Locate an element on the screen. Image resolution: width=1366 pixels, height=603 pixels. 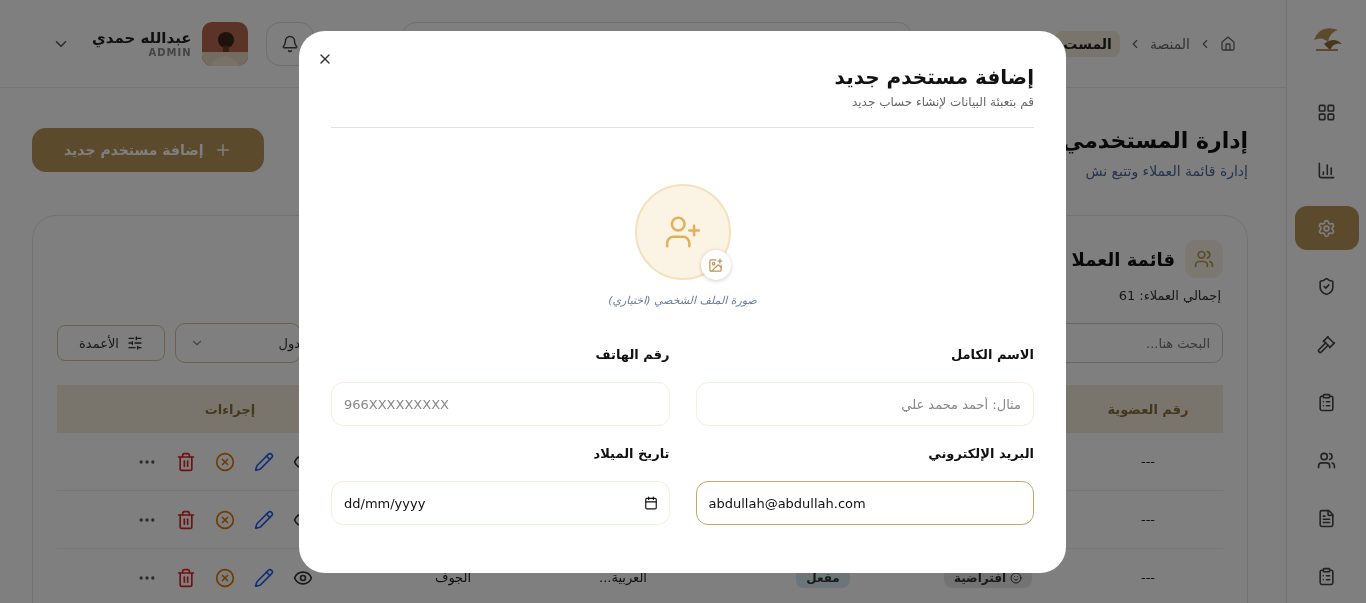
input-field: abdullah@abdullah.com is located at coordinates (864, 503).